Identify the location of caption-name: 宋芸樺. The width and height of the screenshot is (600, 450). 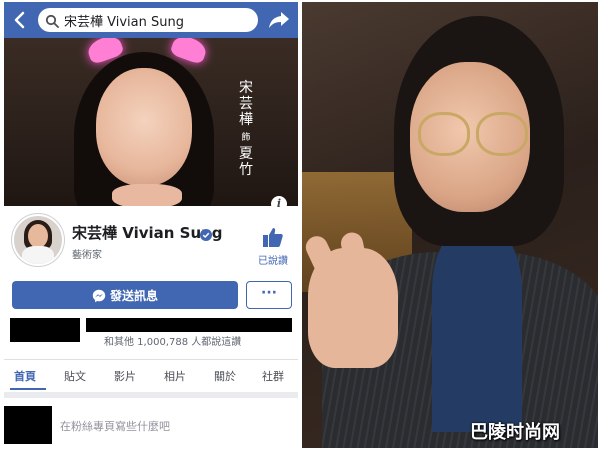
(246, 104).